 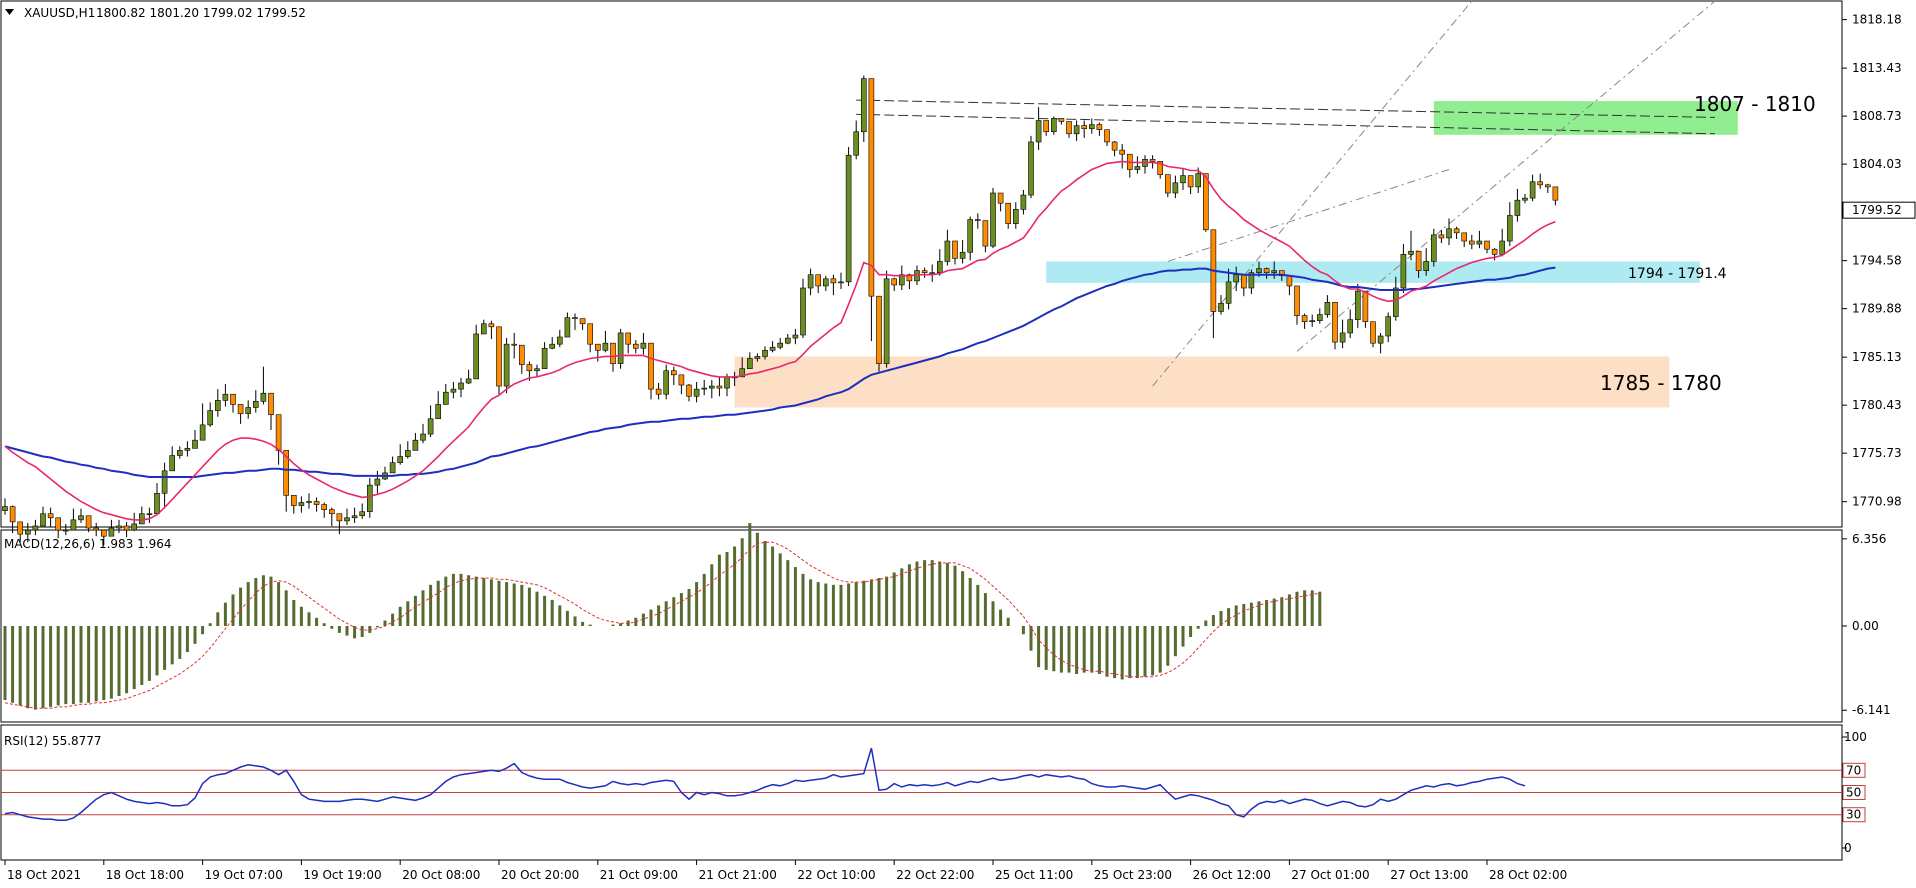 I want to click on zone-label-2: 1785 - 1780, so click(x=1661, y=383).